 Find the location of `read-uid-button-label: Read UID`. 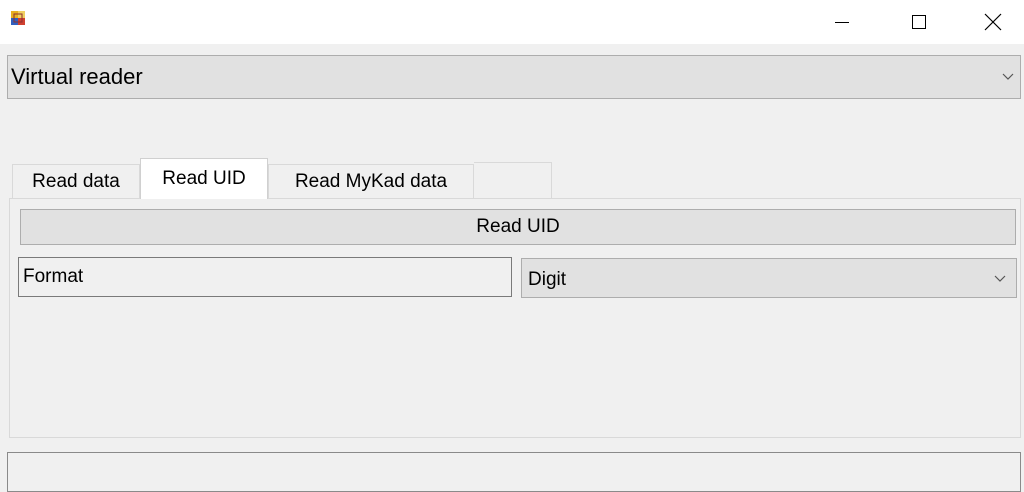

read-uid-button-label: Read UID is located at coordinates (518, 226).